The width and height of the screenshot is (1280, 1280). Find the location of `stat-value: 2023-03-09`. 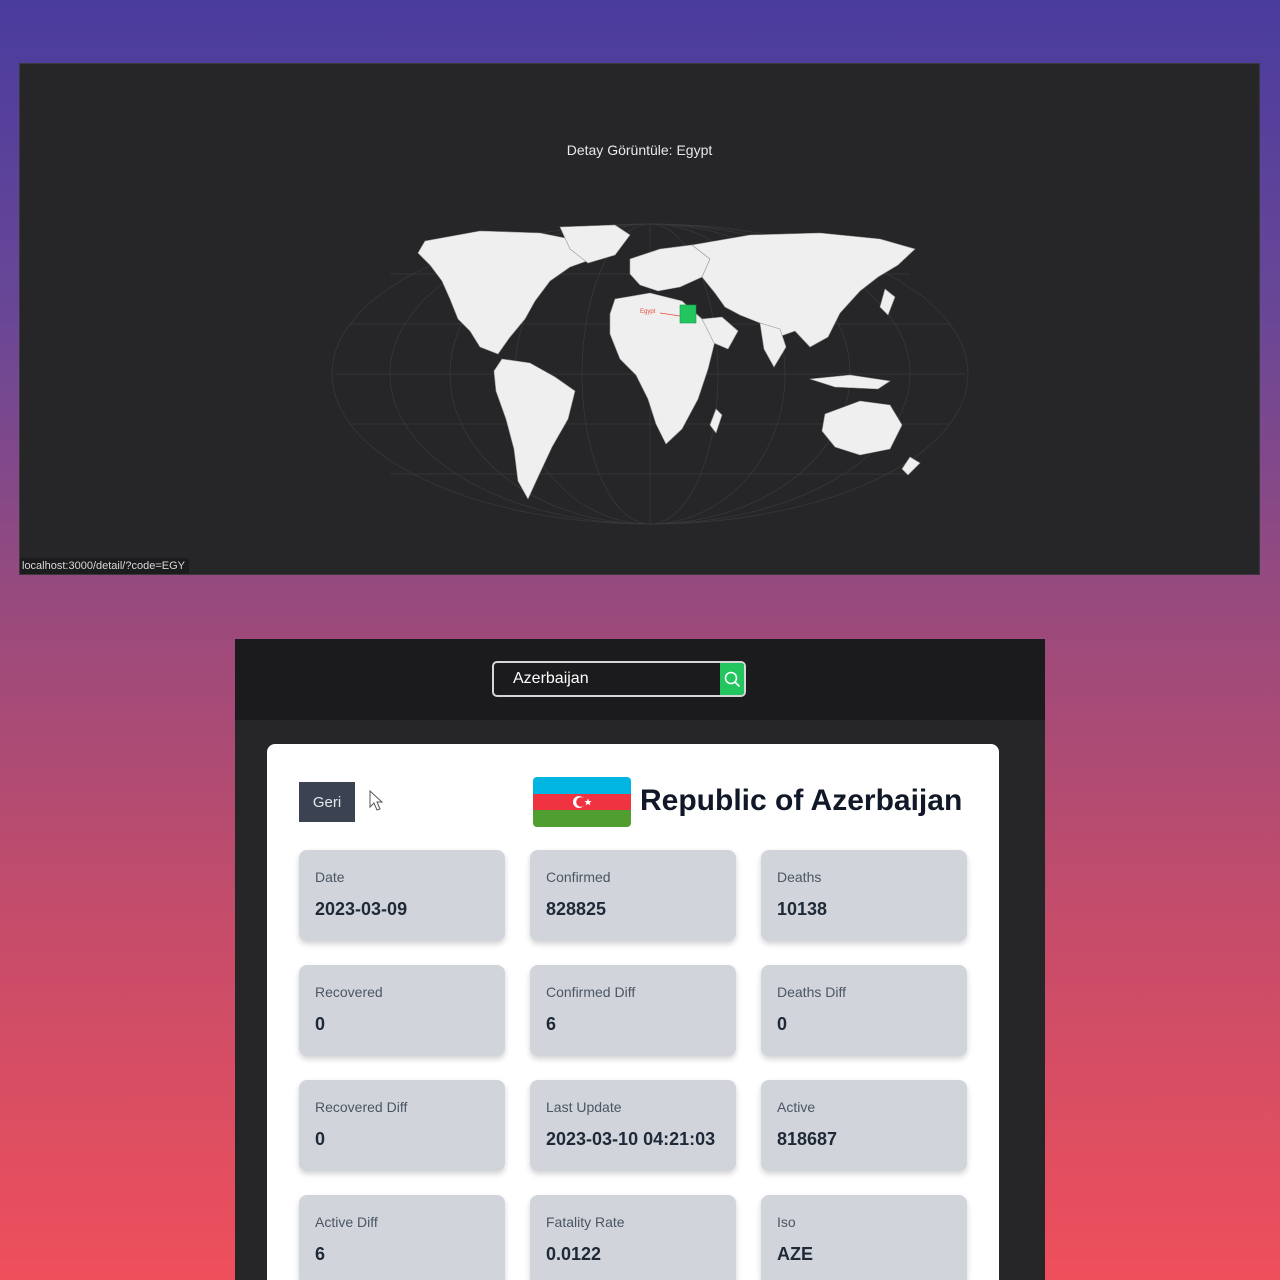

stat-value: 2023-03-09 is located at coordinates (361, 909).